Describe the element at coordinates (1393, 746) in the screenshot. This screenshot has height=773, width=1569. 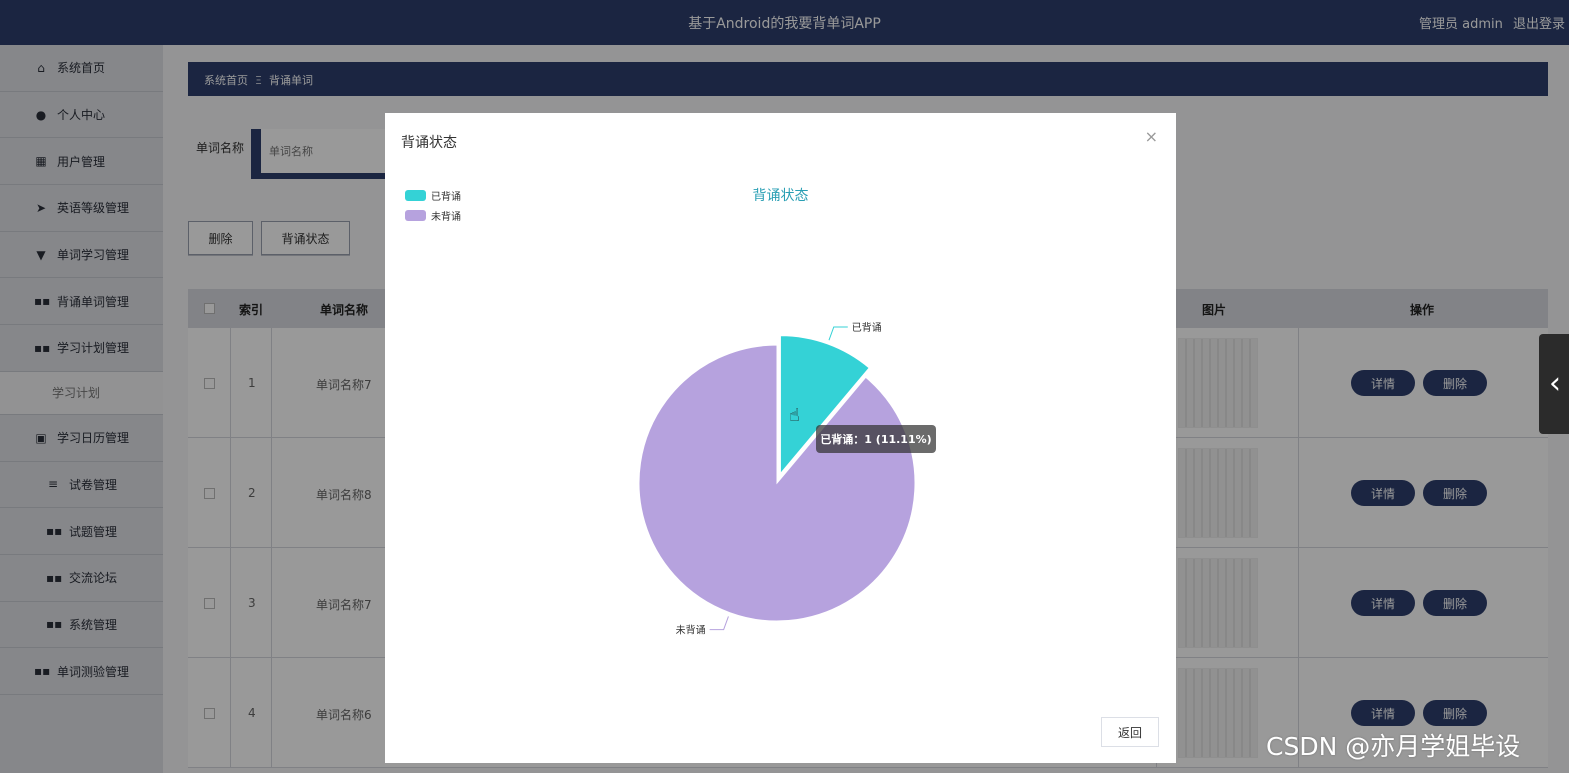
I see `watermark: CSDN @亦月学姐毕设` at that location.